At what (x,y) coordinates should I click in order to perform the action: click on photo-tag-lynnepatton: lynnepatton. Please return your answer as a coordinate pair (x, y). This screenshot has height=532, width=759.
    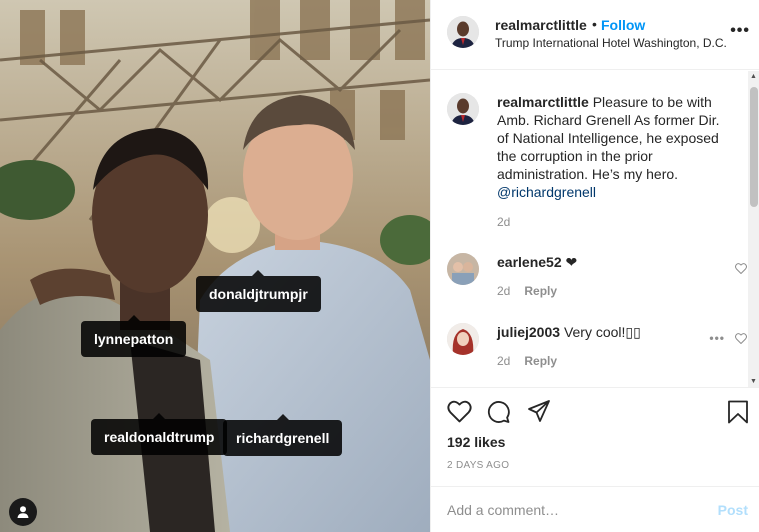
    Looking at the image, I should click on (134, 336).